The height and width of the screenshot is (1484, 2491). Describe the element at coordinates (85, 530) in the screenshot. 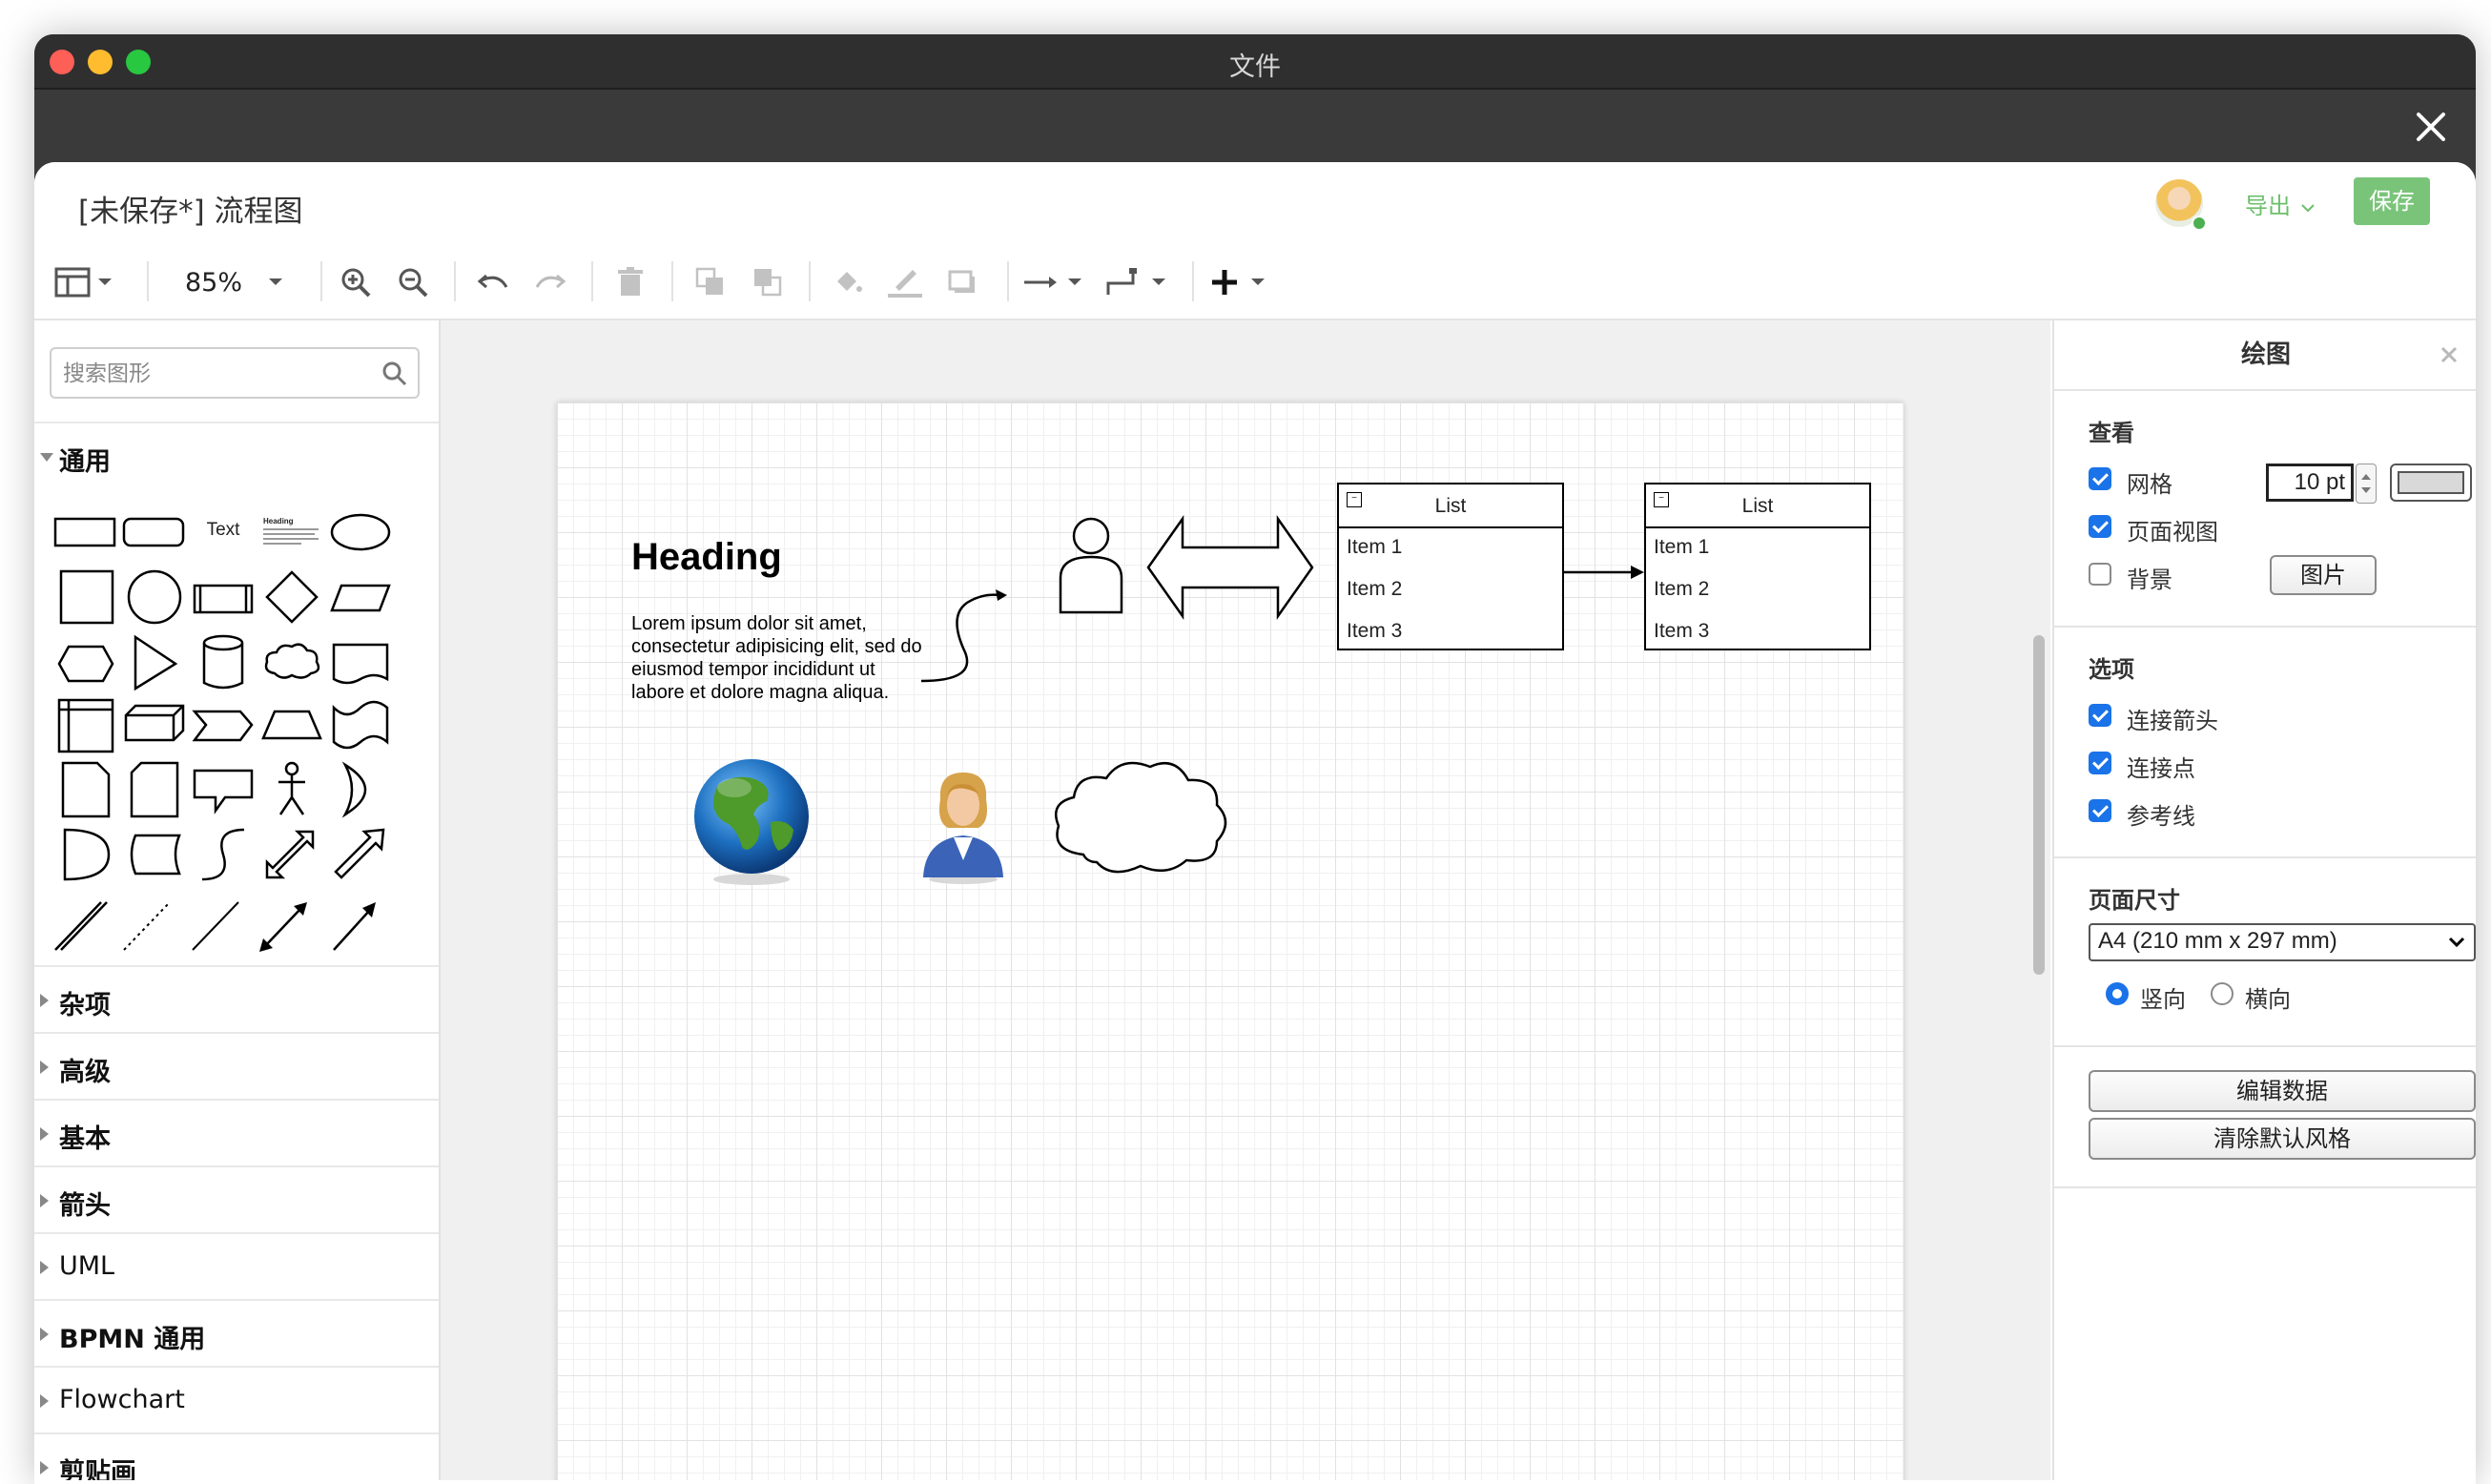

I see `rectangle-shape` at that location.